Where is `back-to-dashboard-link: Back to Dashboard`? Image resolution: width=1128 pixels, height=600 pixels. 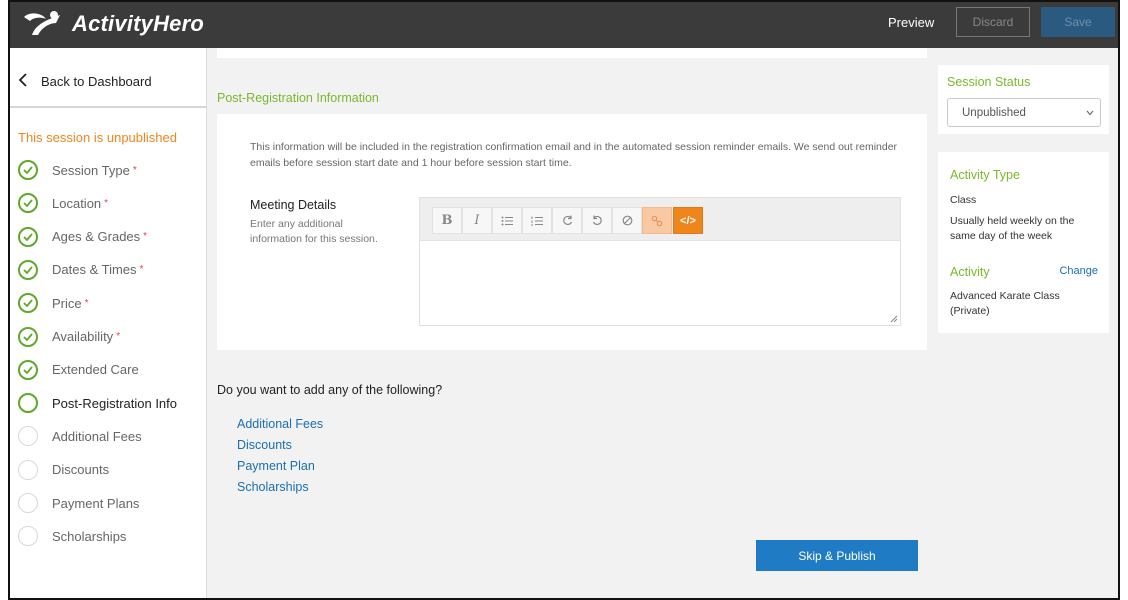
back-to-dashboard-link: Back to Dashboard is located at coordinates (108, 78).